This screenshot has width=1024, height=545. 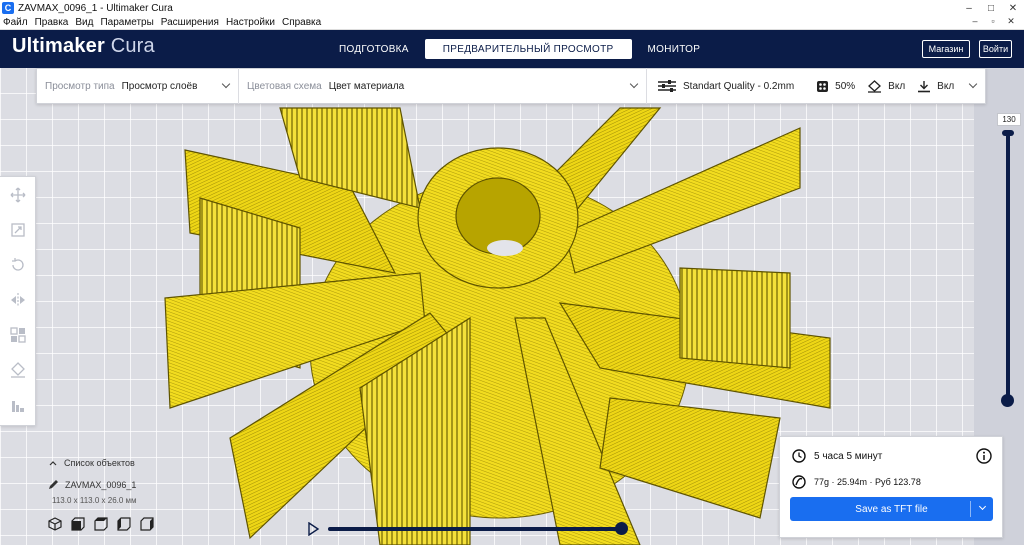 I want to click on support-value: Вкл, so click(x=897, y=86).